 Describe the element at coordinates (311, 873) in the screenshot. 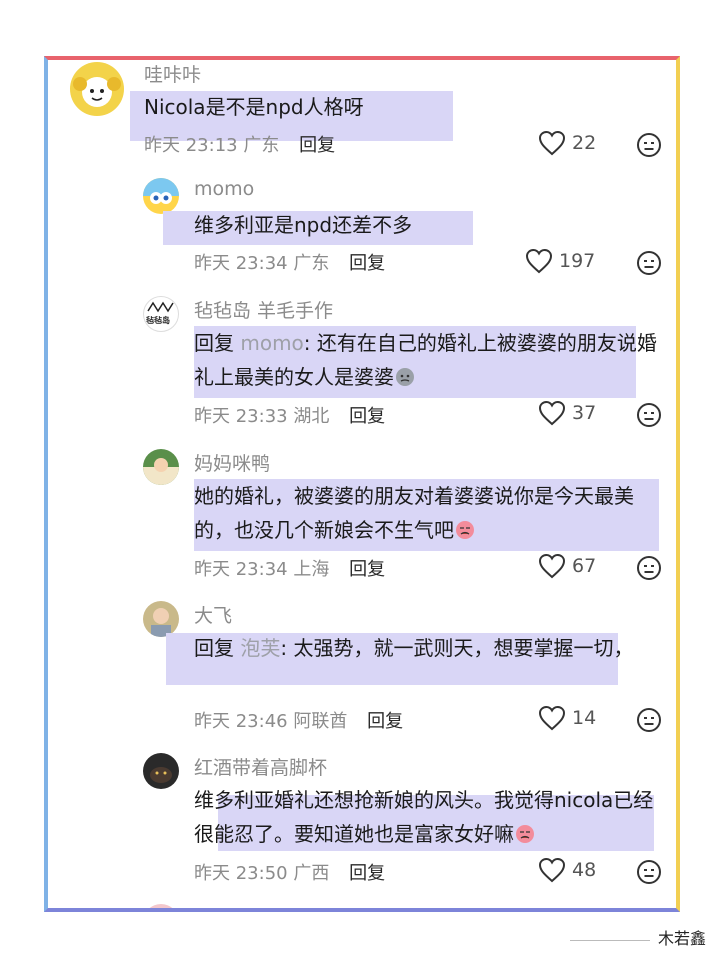

I see `comment-location: 广西` at that location.